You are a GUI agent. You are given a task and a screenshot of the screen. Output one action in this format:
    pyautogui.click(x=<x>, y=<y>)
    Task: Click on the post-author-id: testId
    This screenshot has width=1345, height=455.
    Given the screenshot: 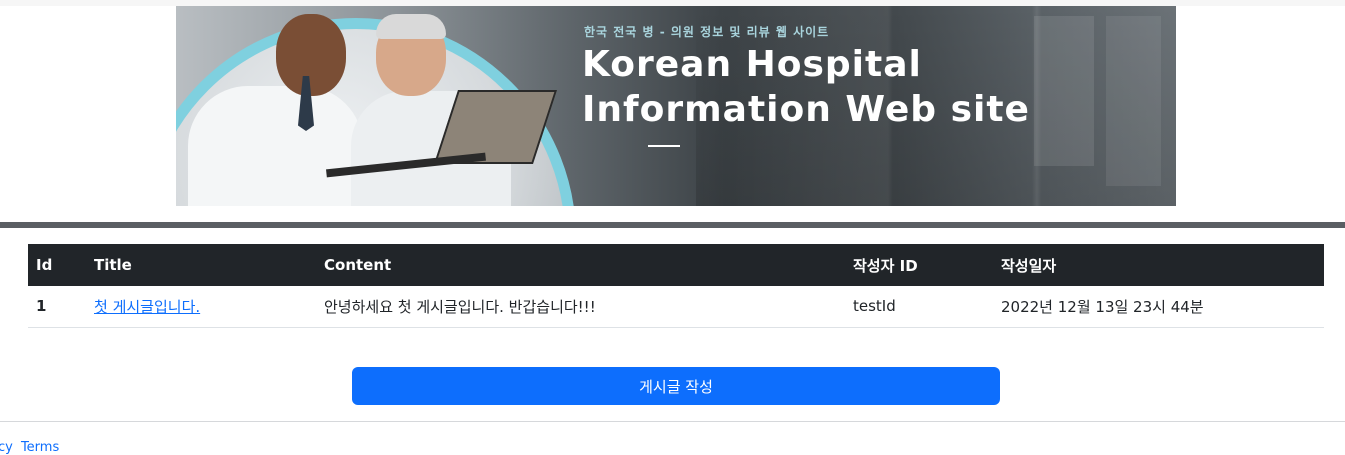 What is the action you would take?
    pyautogui.click(x=874, y=306)
    